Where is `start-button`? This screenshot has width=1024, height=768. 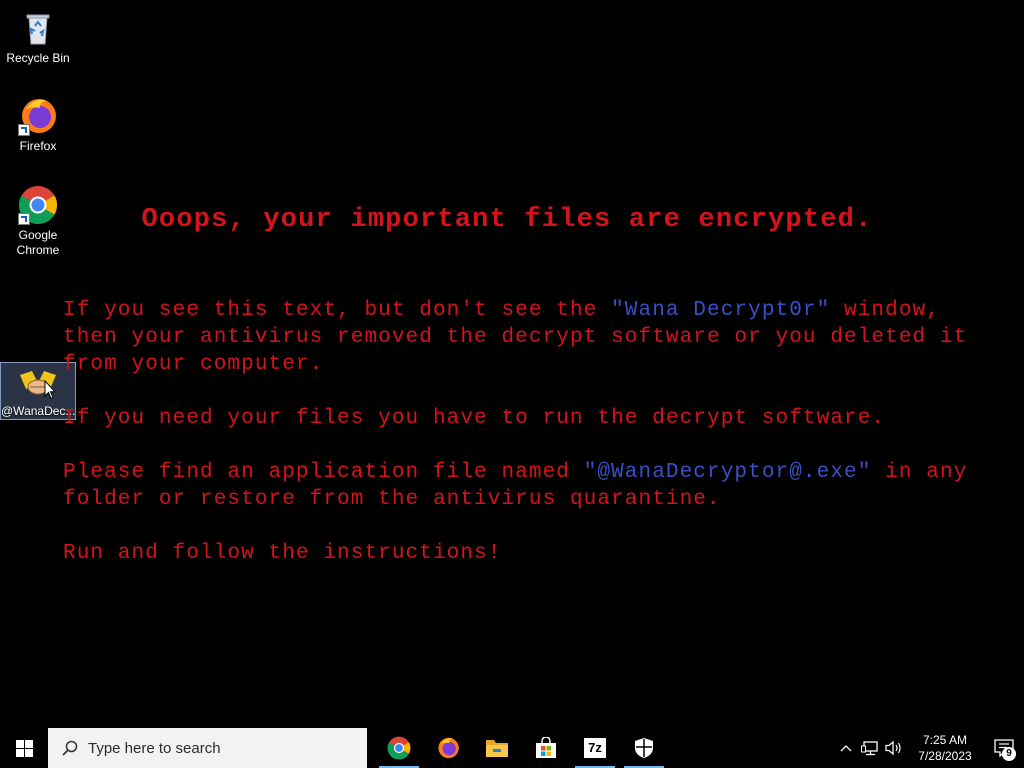
start-button is located at coordinates (24, 748).